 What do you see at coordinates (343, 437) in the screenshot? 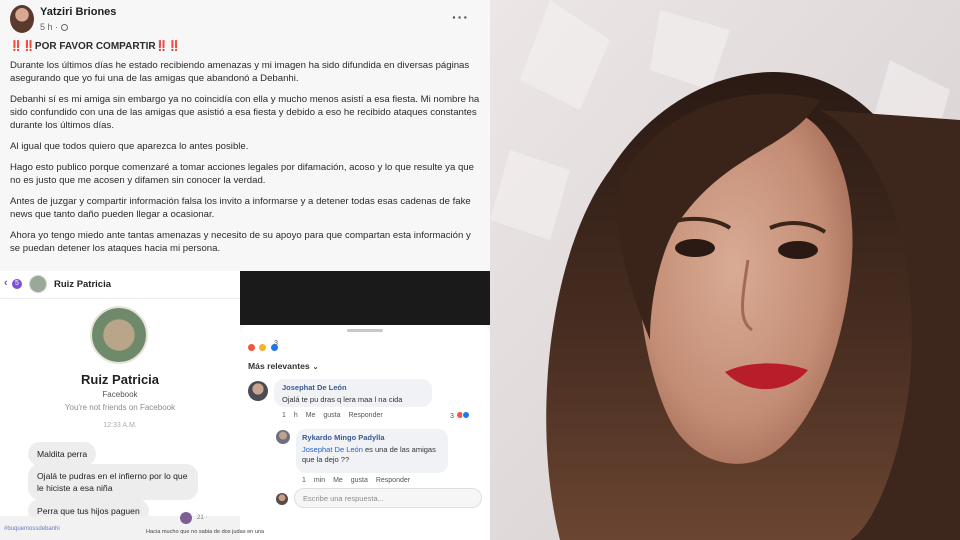
I see `commenter-name: Rykardo Mingo Padylla` at bounding box center [343, 437].